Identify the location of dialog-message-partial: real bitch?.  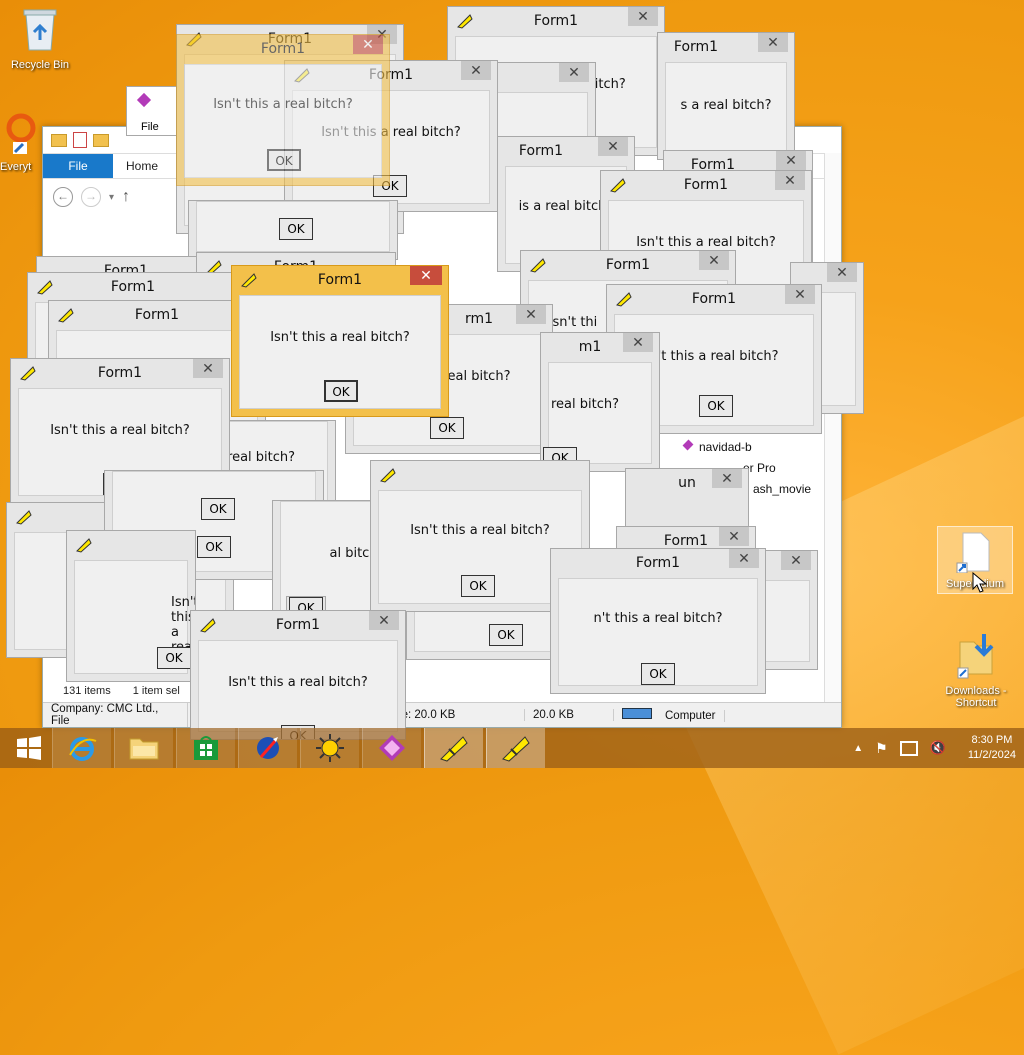
(584, 404).